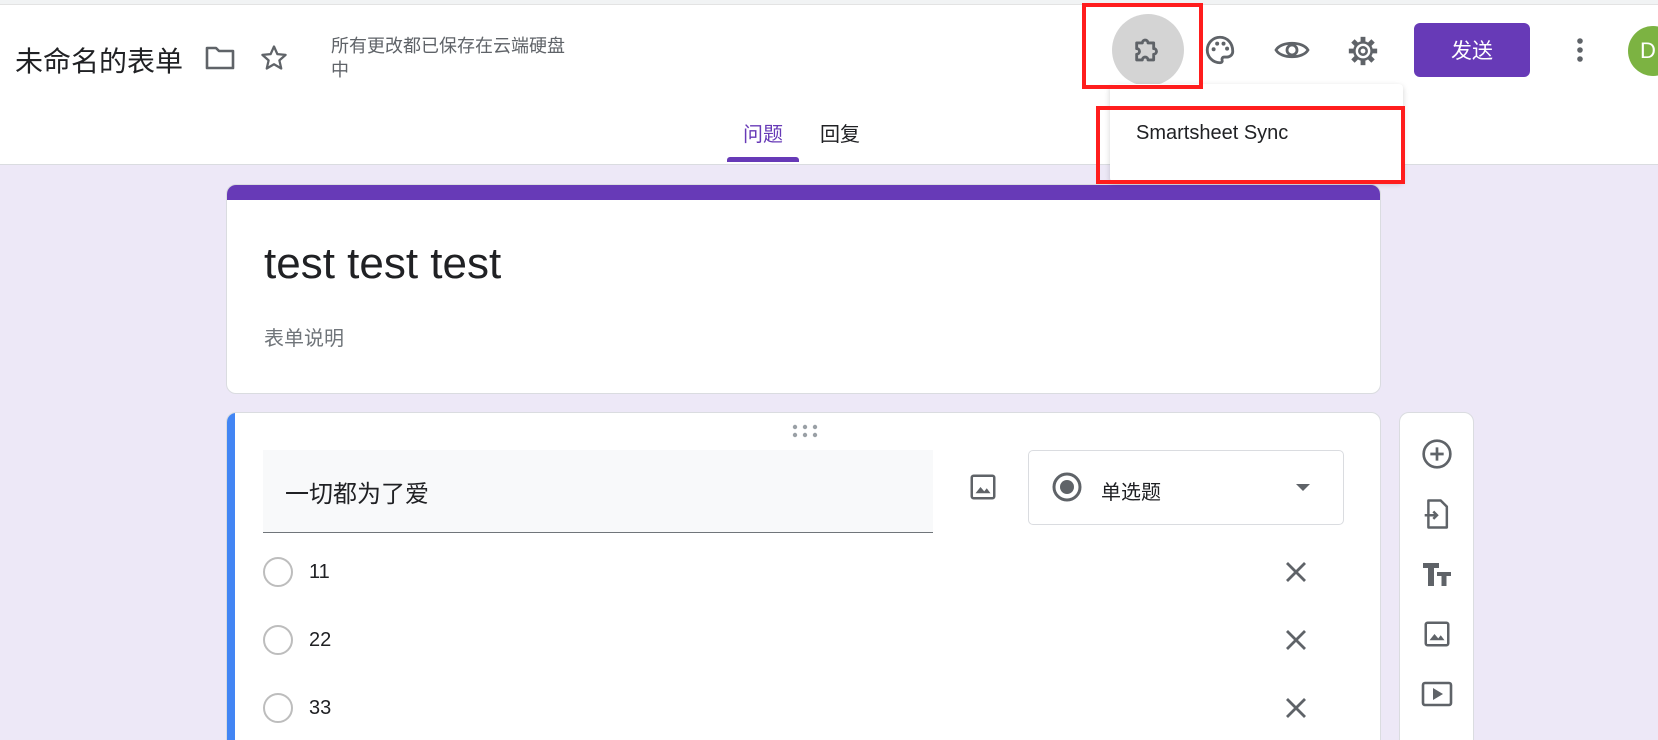 This screenshot has width=1658, height=740. I want to click on preview-button, so click(1292, 50).